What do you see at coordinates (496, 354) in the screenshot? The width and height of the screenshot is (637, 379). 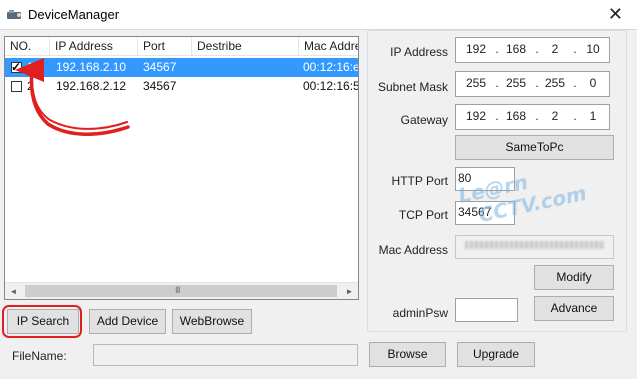 I see `upgrade-button: Upgrade` at bounding box center [496, 354].